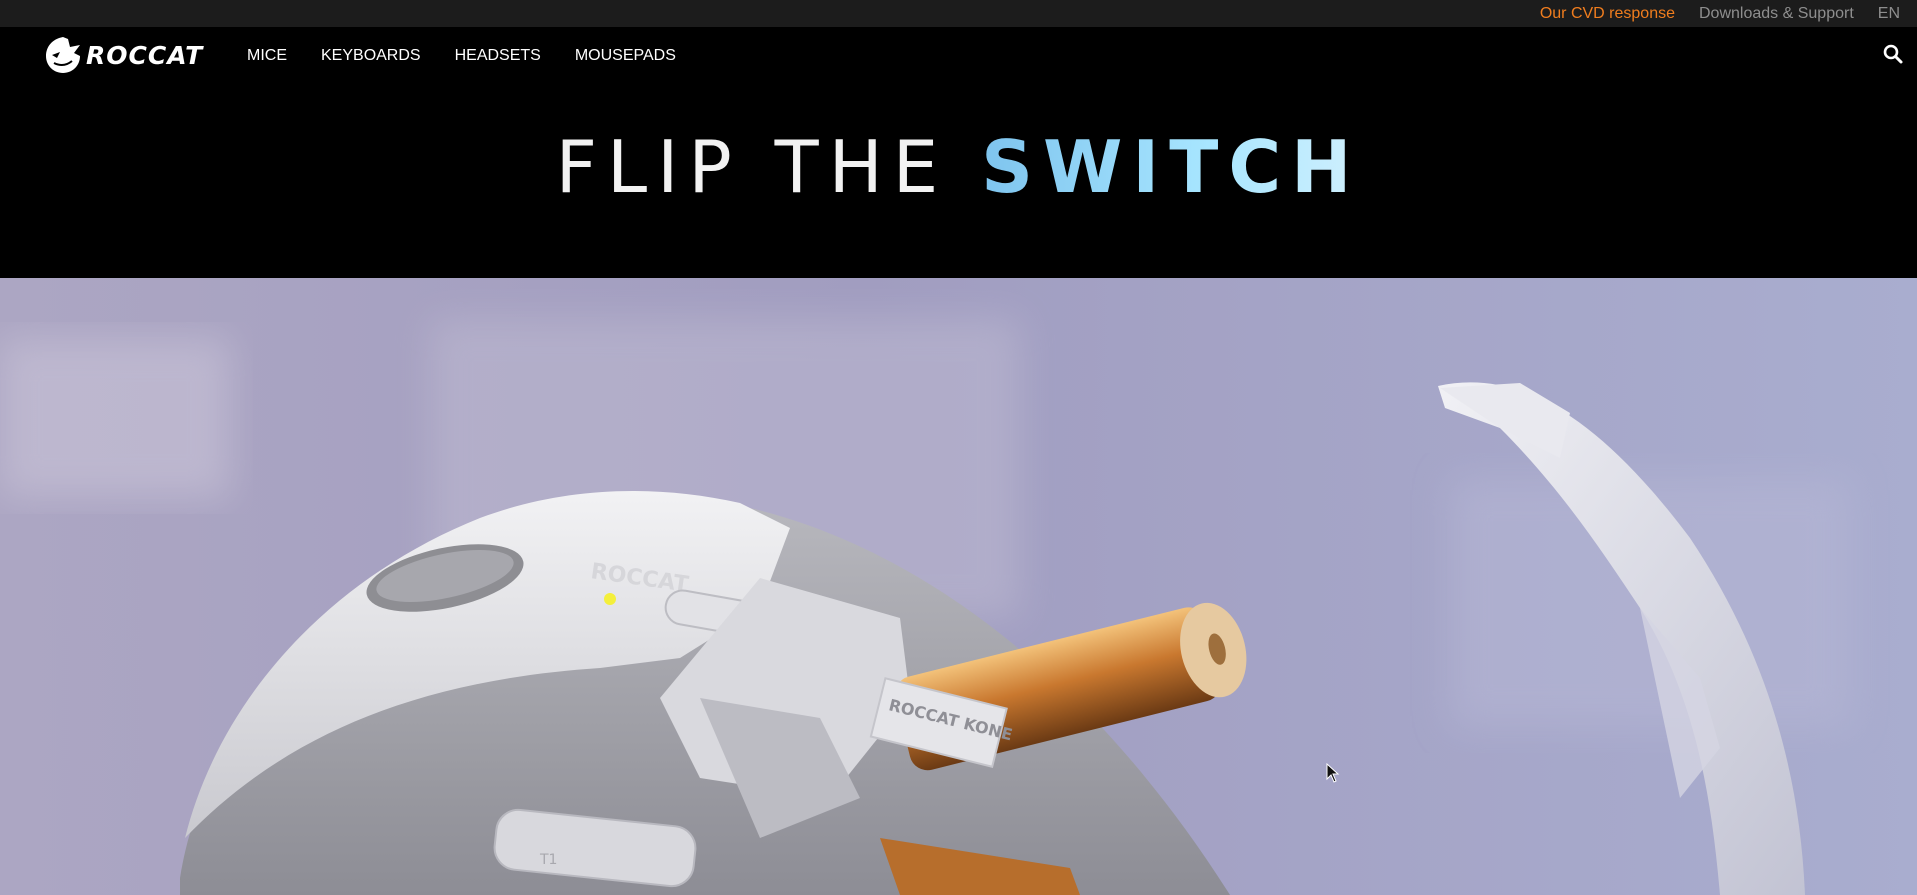 The image size is (1917, 895). Describe the element at coordinates (1333, 773) in the screenshot. I see `mouse-pointer-icon` at that location.